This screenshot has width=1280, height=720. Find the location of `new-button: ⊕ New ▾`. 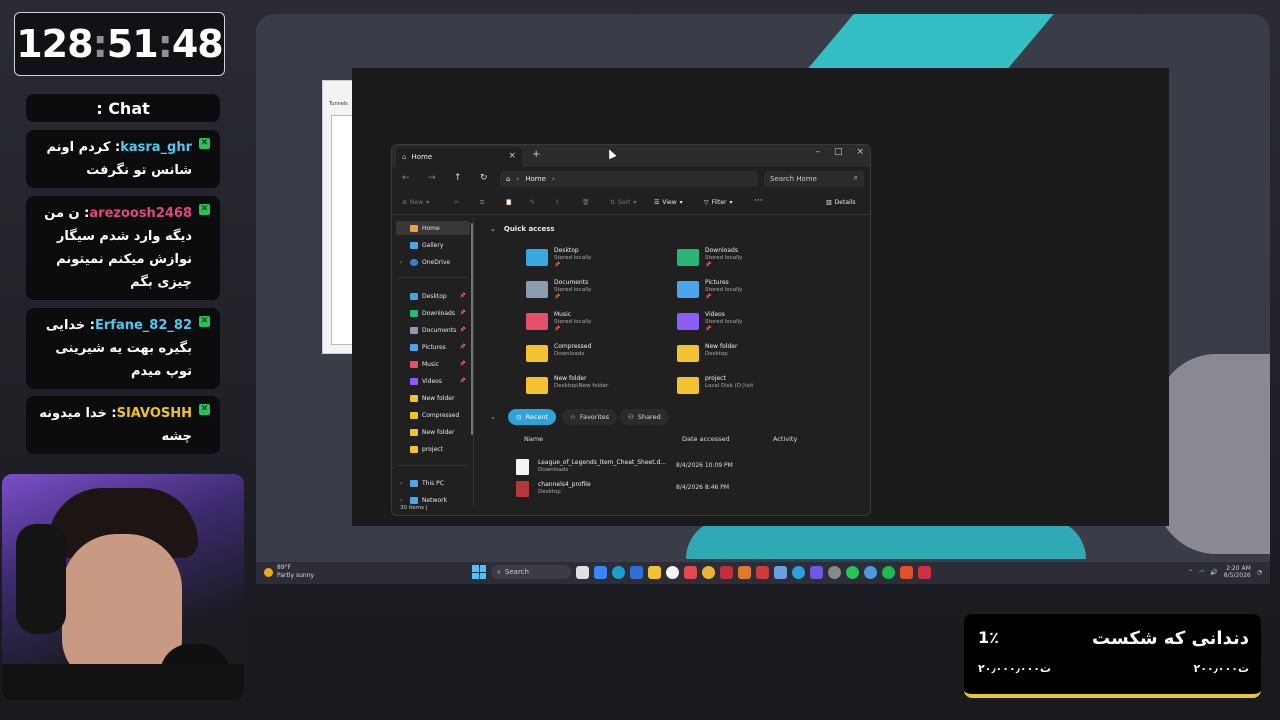

new-button: ⊕ New ▾ is located at coordinates (415, 202).